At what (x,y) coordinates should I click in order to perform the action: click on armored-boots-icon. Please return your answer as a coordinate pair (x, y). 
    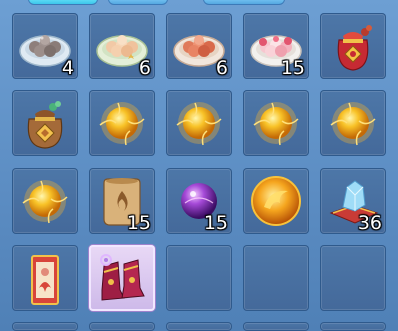
    Looking at the image, I should click on (122, 277).